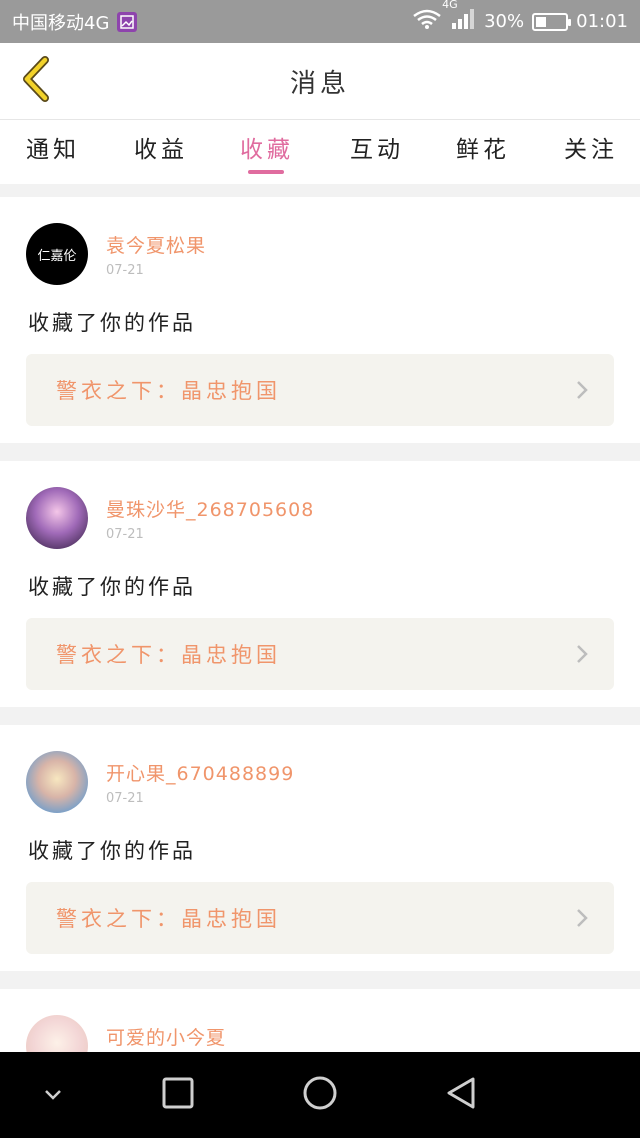  I want to click on square-icon, so click(178, 1095).